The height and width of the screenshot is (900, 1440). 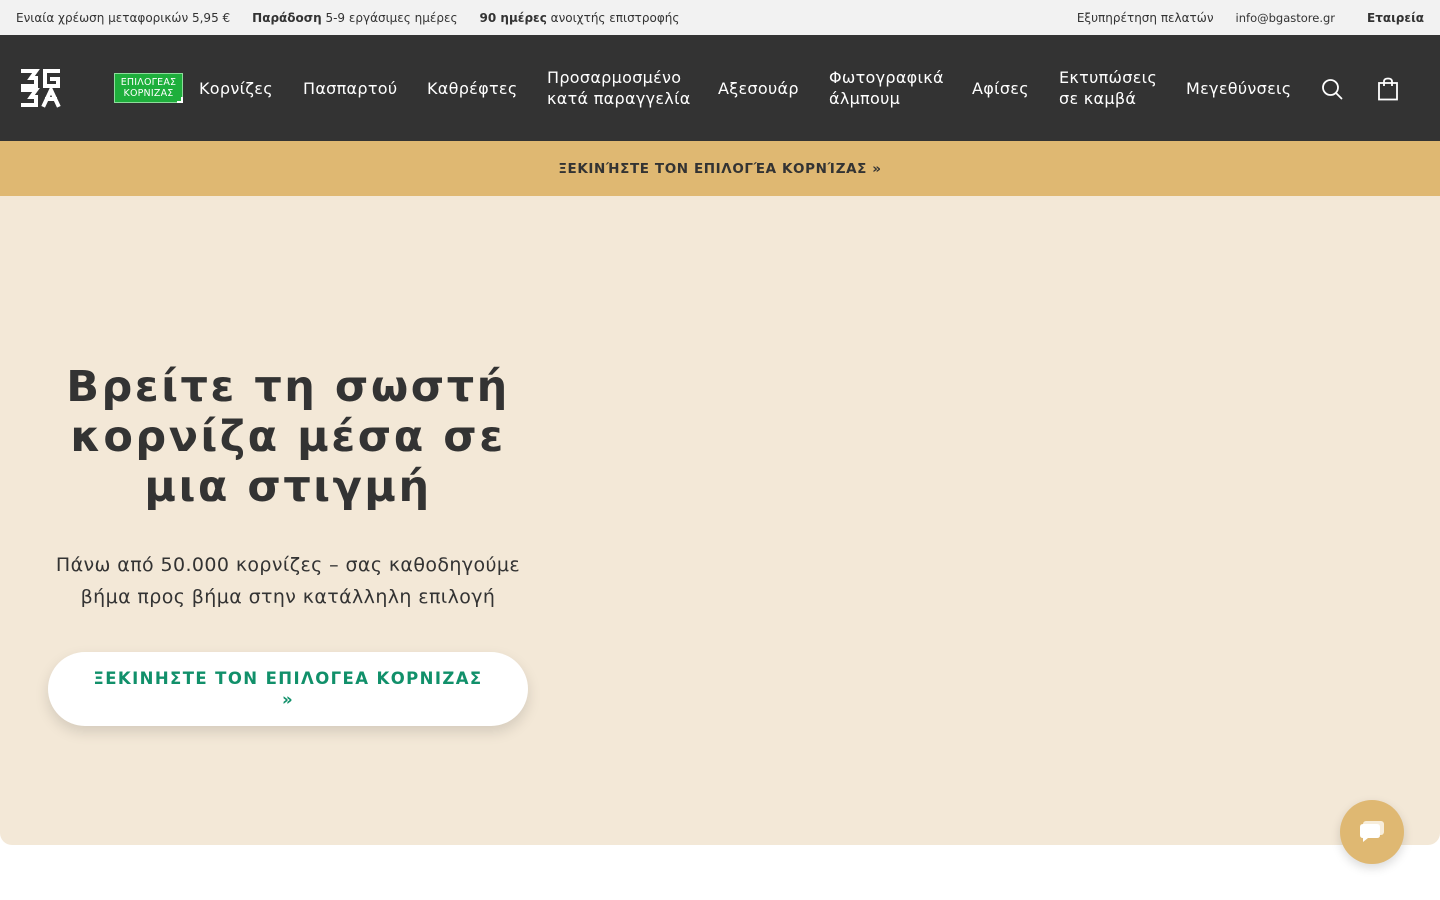 What do you see at coordinates (41, 88) in the screenshot?
I see `bga-logo` at bounding box center [41, 88].